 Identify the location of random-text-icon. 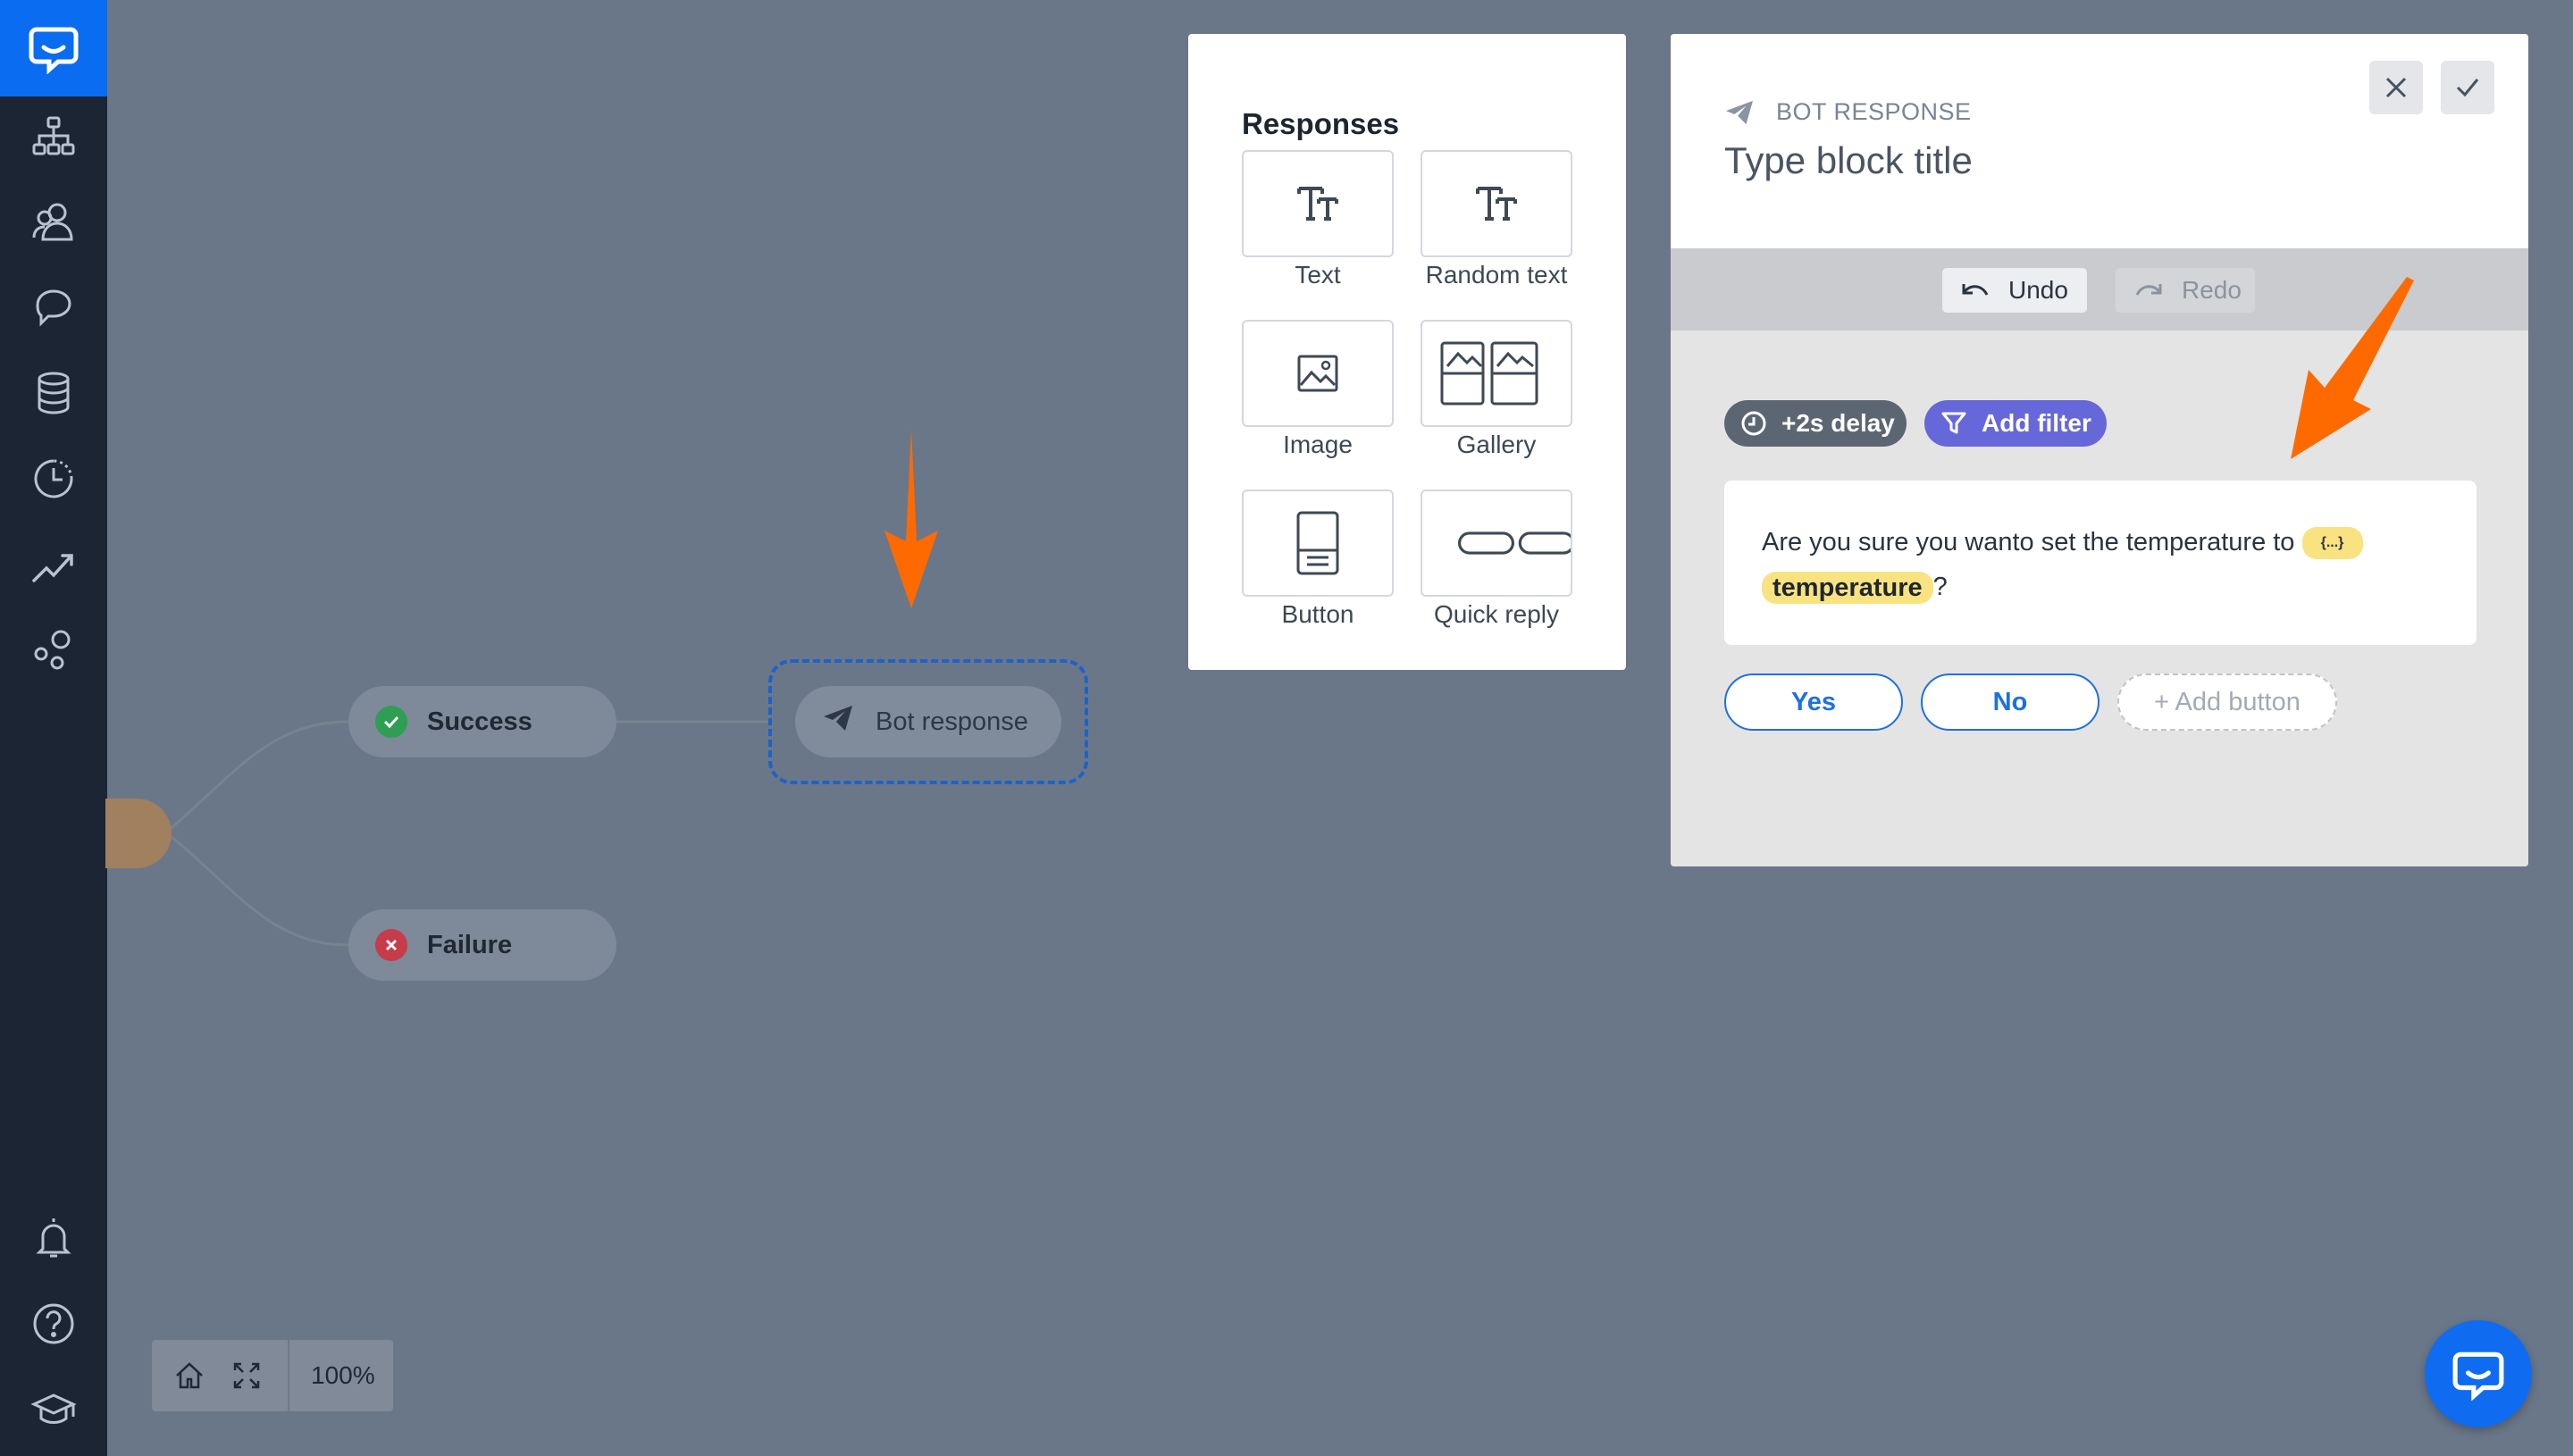
(1496, 204).